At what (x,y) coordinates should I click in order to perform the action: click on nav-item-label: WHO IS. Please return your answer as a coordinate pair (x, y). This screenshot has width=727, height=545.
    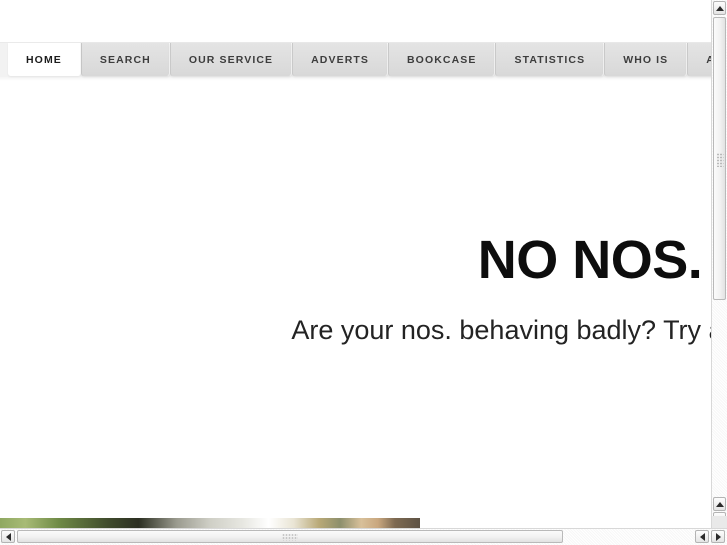
    Looking at the image, I should click on (646, 59).